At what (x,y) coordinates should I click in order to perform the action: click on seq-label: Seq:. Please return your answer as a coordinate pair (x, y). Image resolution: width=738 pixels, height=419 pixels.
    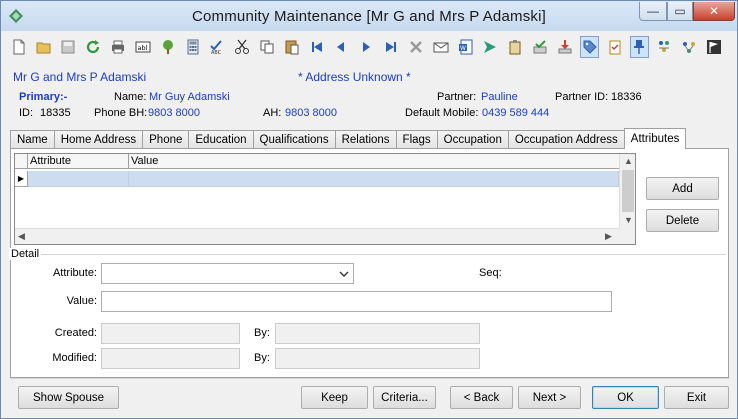
    Looking at the image, I should click on (490, 273).